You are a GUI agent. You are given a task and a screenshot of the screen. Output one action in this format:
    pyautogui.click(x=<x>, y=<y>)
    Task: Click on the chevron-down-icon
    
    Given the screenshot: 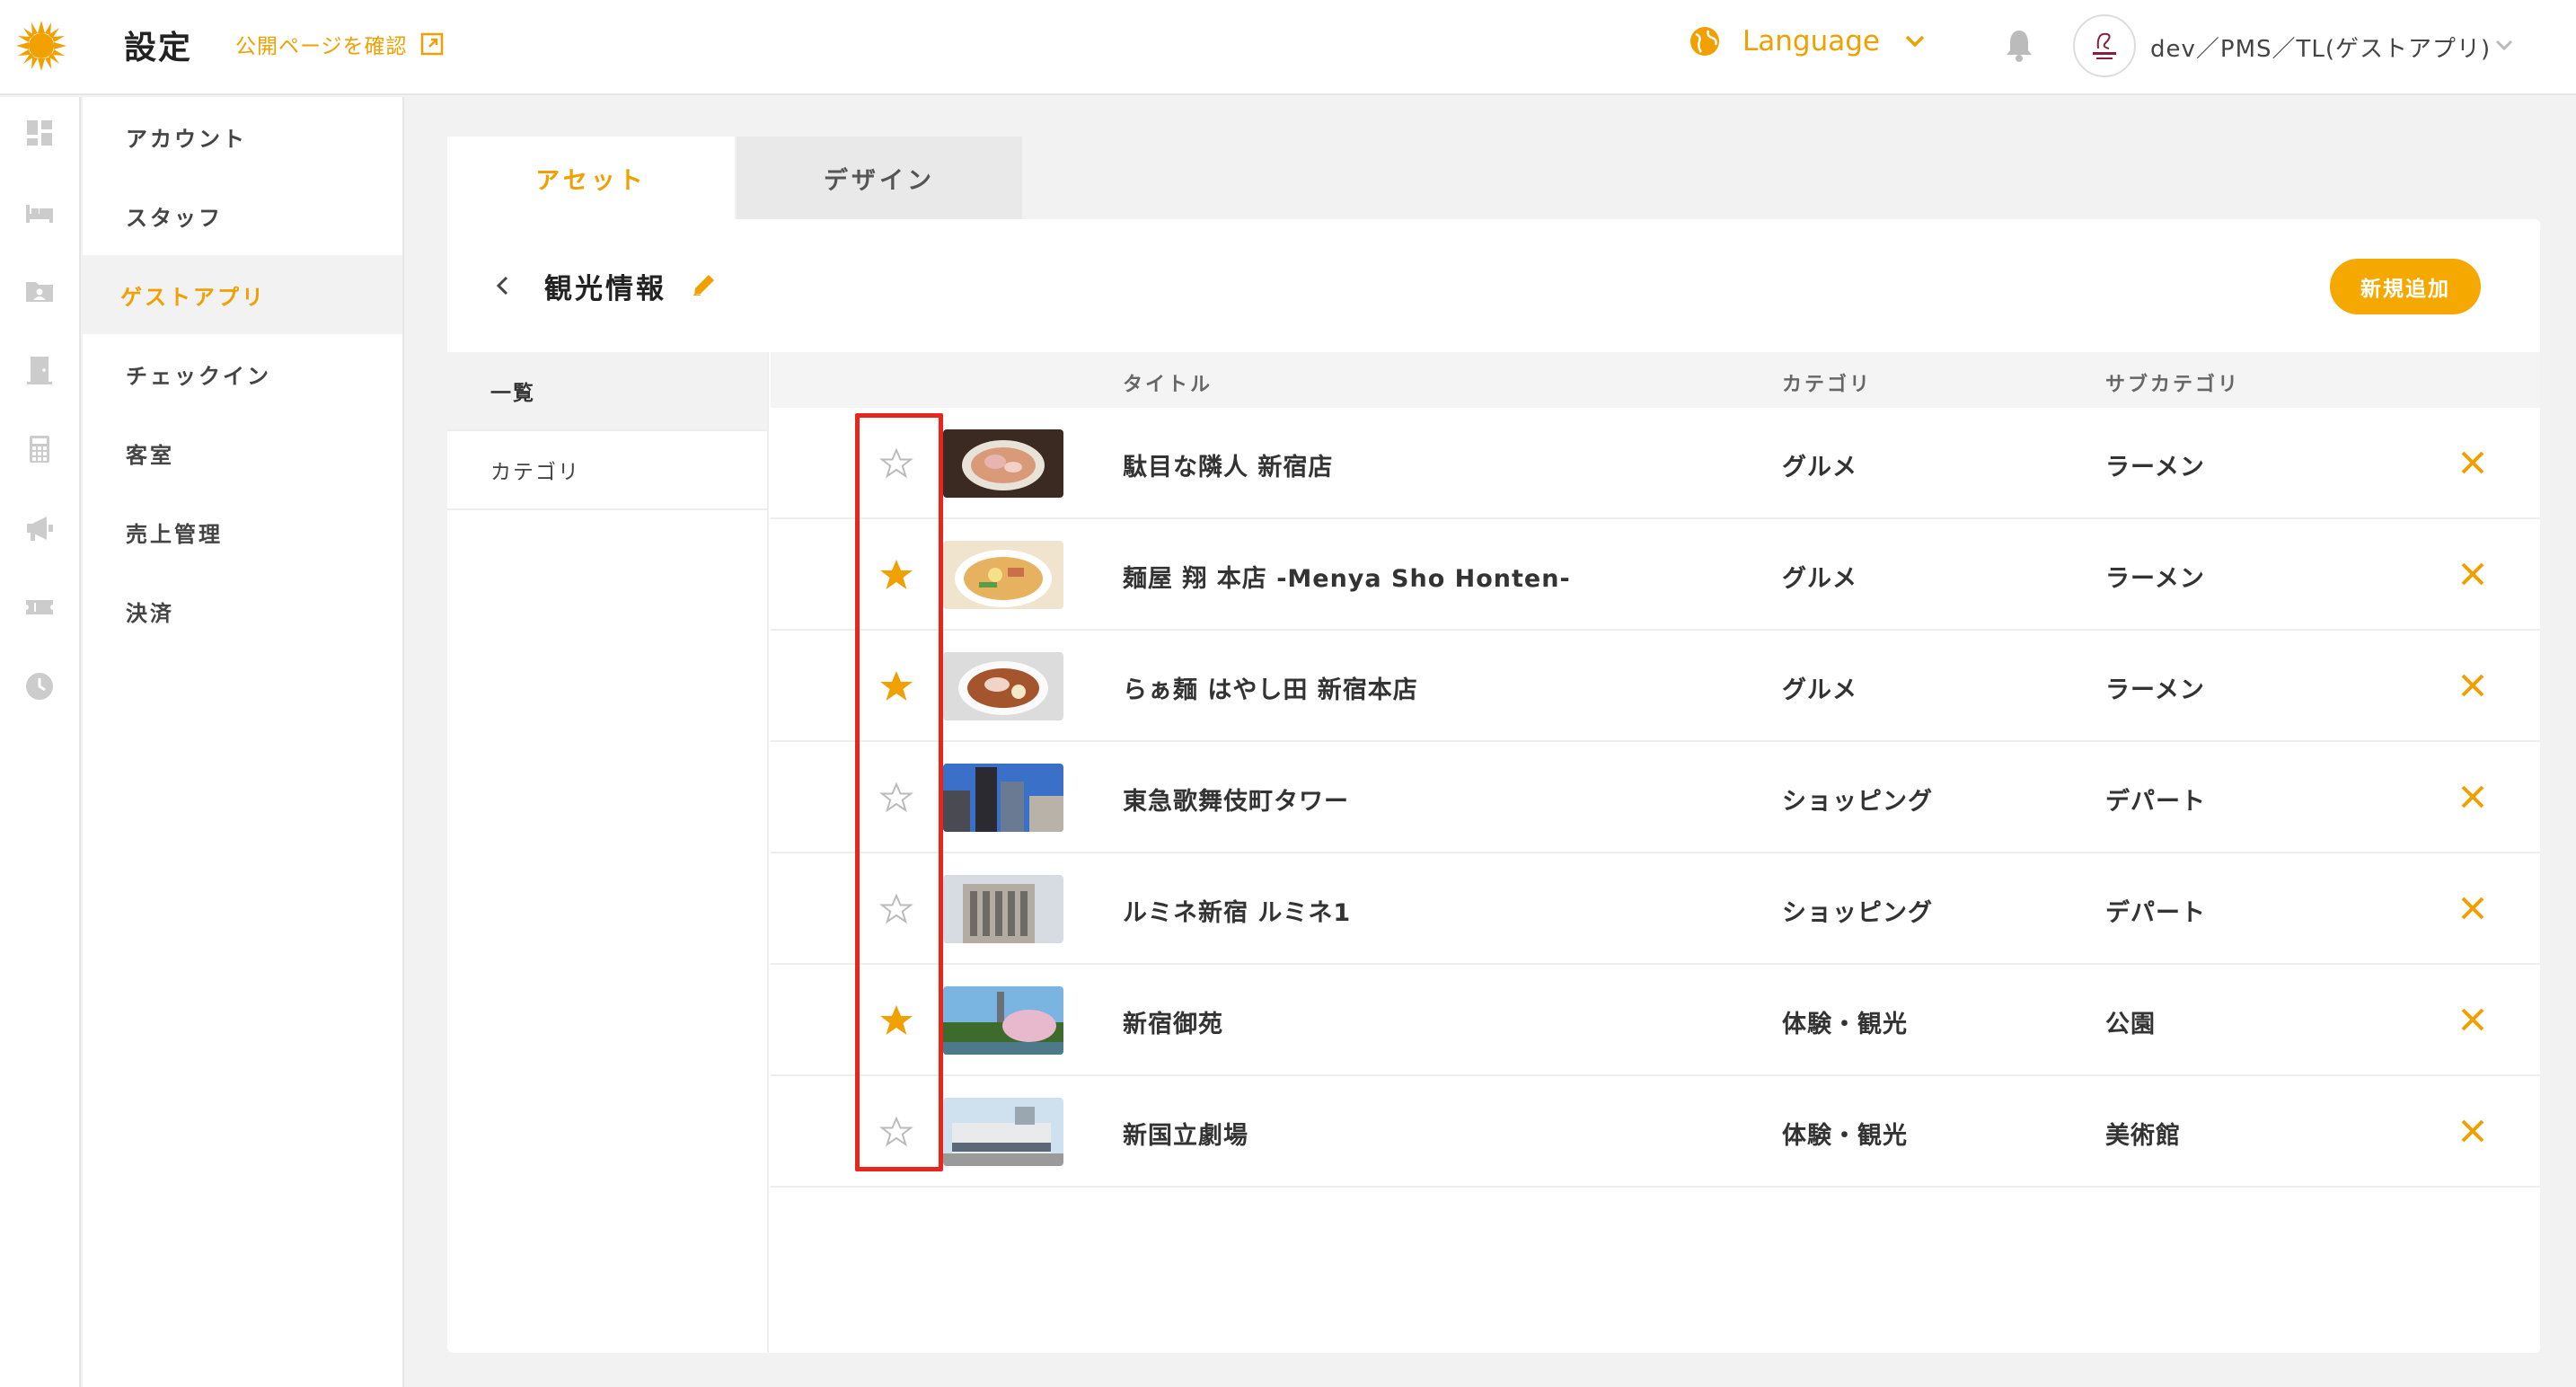 What is the action you would take?
    pyautogui.click(x=1915, y=41)
    